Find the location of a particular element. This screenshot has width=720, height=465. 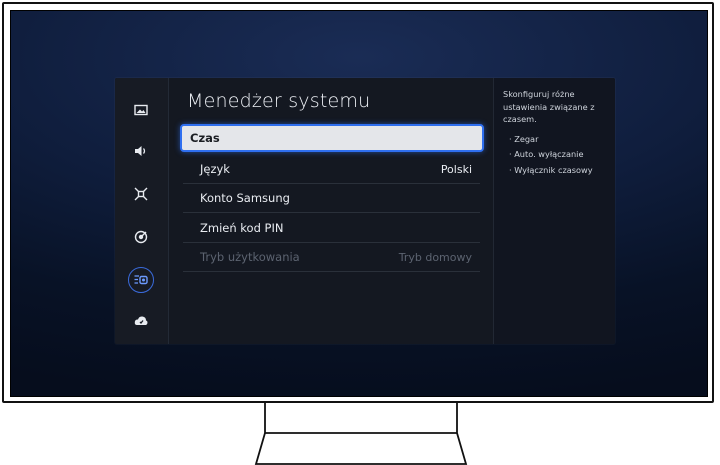

system-manager-icon is located at coordinates (141, 280).